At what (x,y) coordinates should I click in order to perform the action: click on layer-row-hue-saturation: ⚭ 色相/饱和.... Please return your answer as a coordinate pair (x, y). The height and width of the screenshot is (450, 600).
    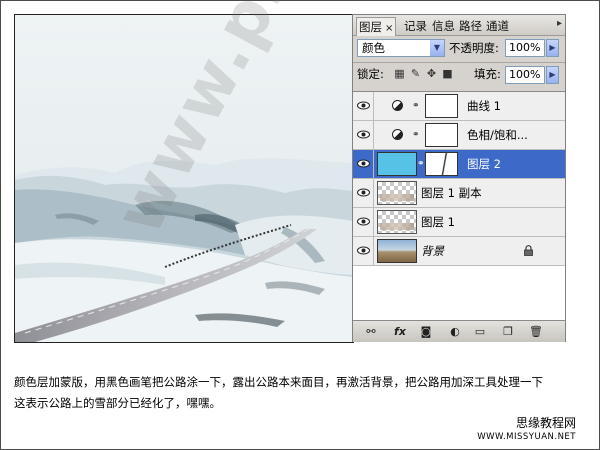
    Looking at the image, I should click on (459, 135).